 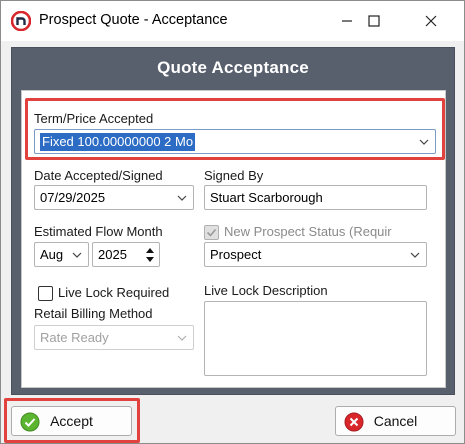 I want to click on panel-title: Quote Acceptance, so click(x=233, y=67).